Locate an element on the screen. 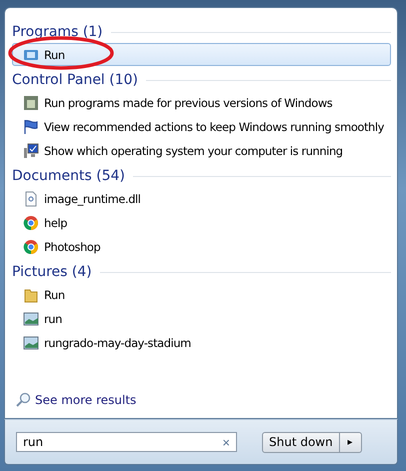 Image resolution: width=406 pixels, height=471 pixels. category-heading: Control Panel (10) is located at coordinates (75, 80).